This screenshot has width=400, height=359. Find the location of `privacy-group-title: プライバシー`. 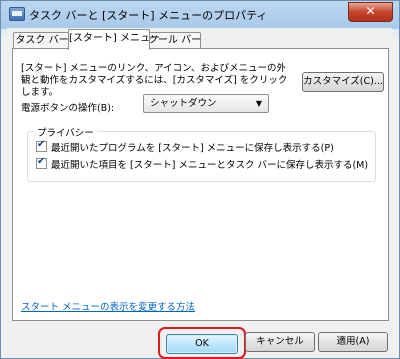

privacy-group-title: プライバシー is located at coordinates (65, 132).